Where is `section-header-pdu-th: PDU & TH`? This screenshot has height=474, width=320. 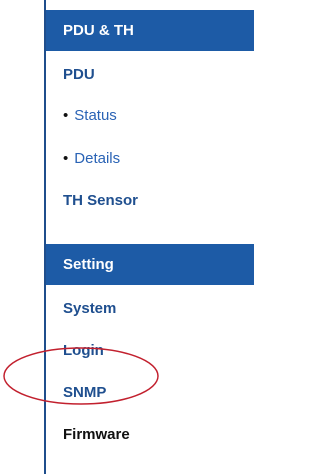
section-header-pdu-th: PDU & TH is located at coordinates (150, 30).